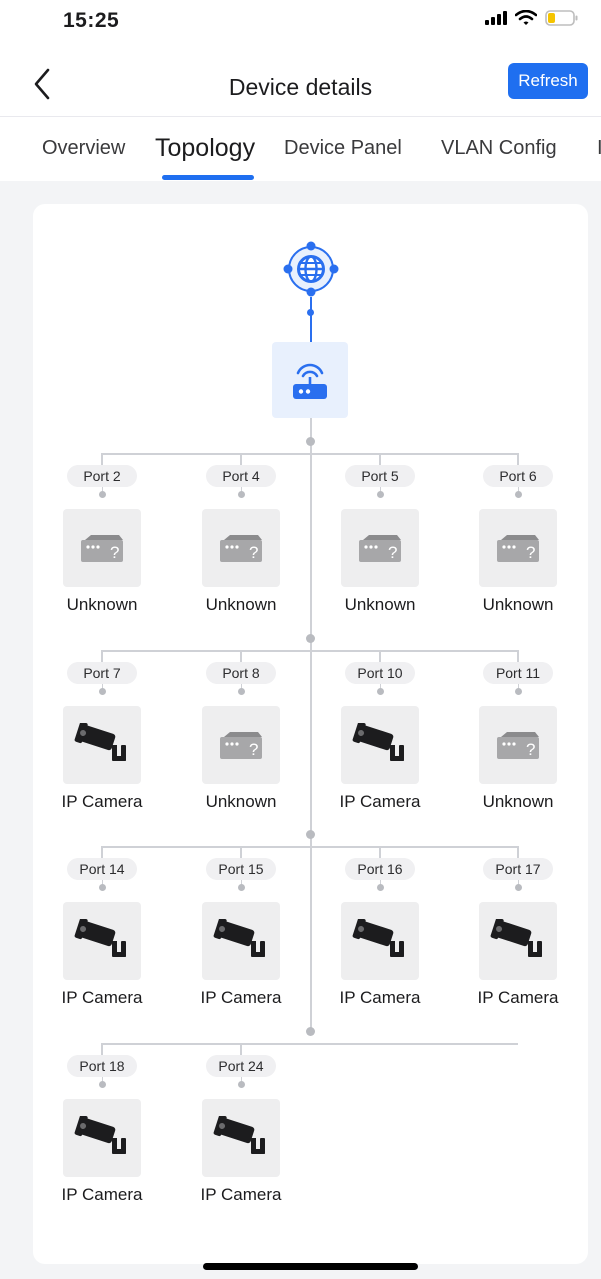  I want to click on tab-more: I, so click(599, 148).